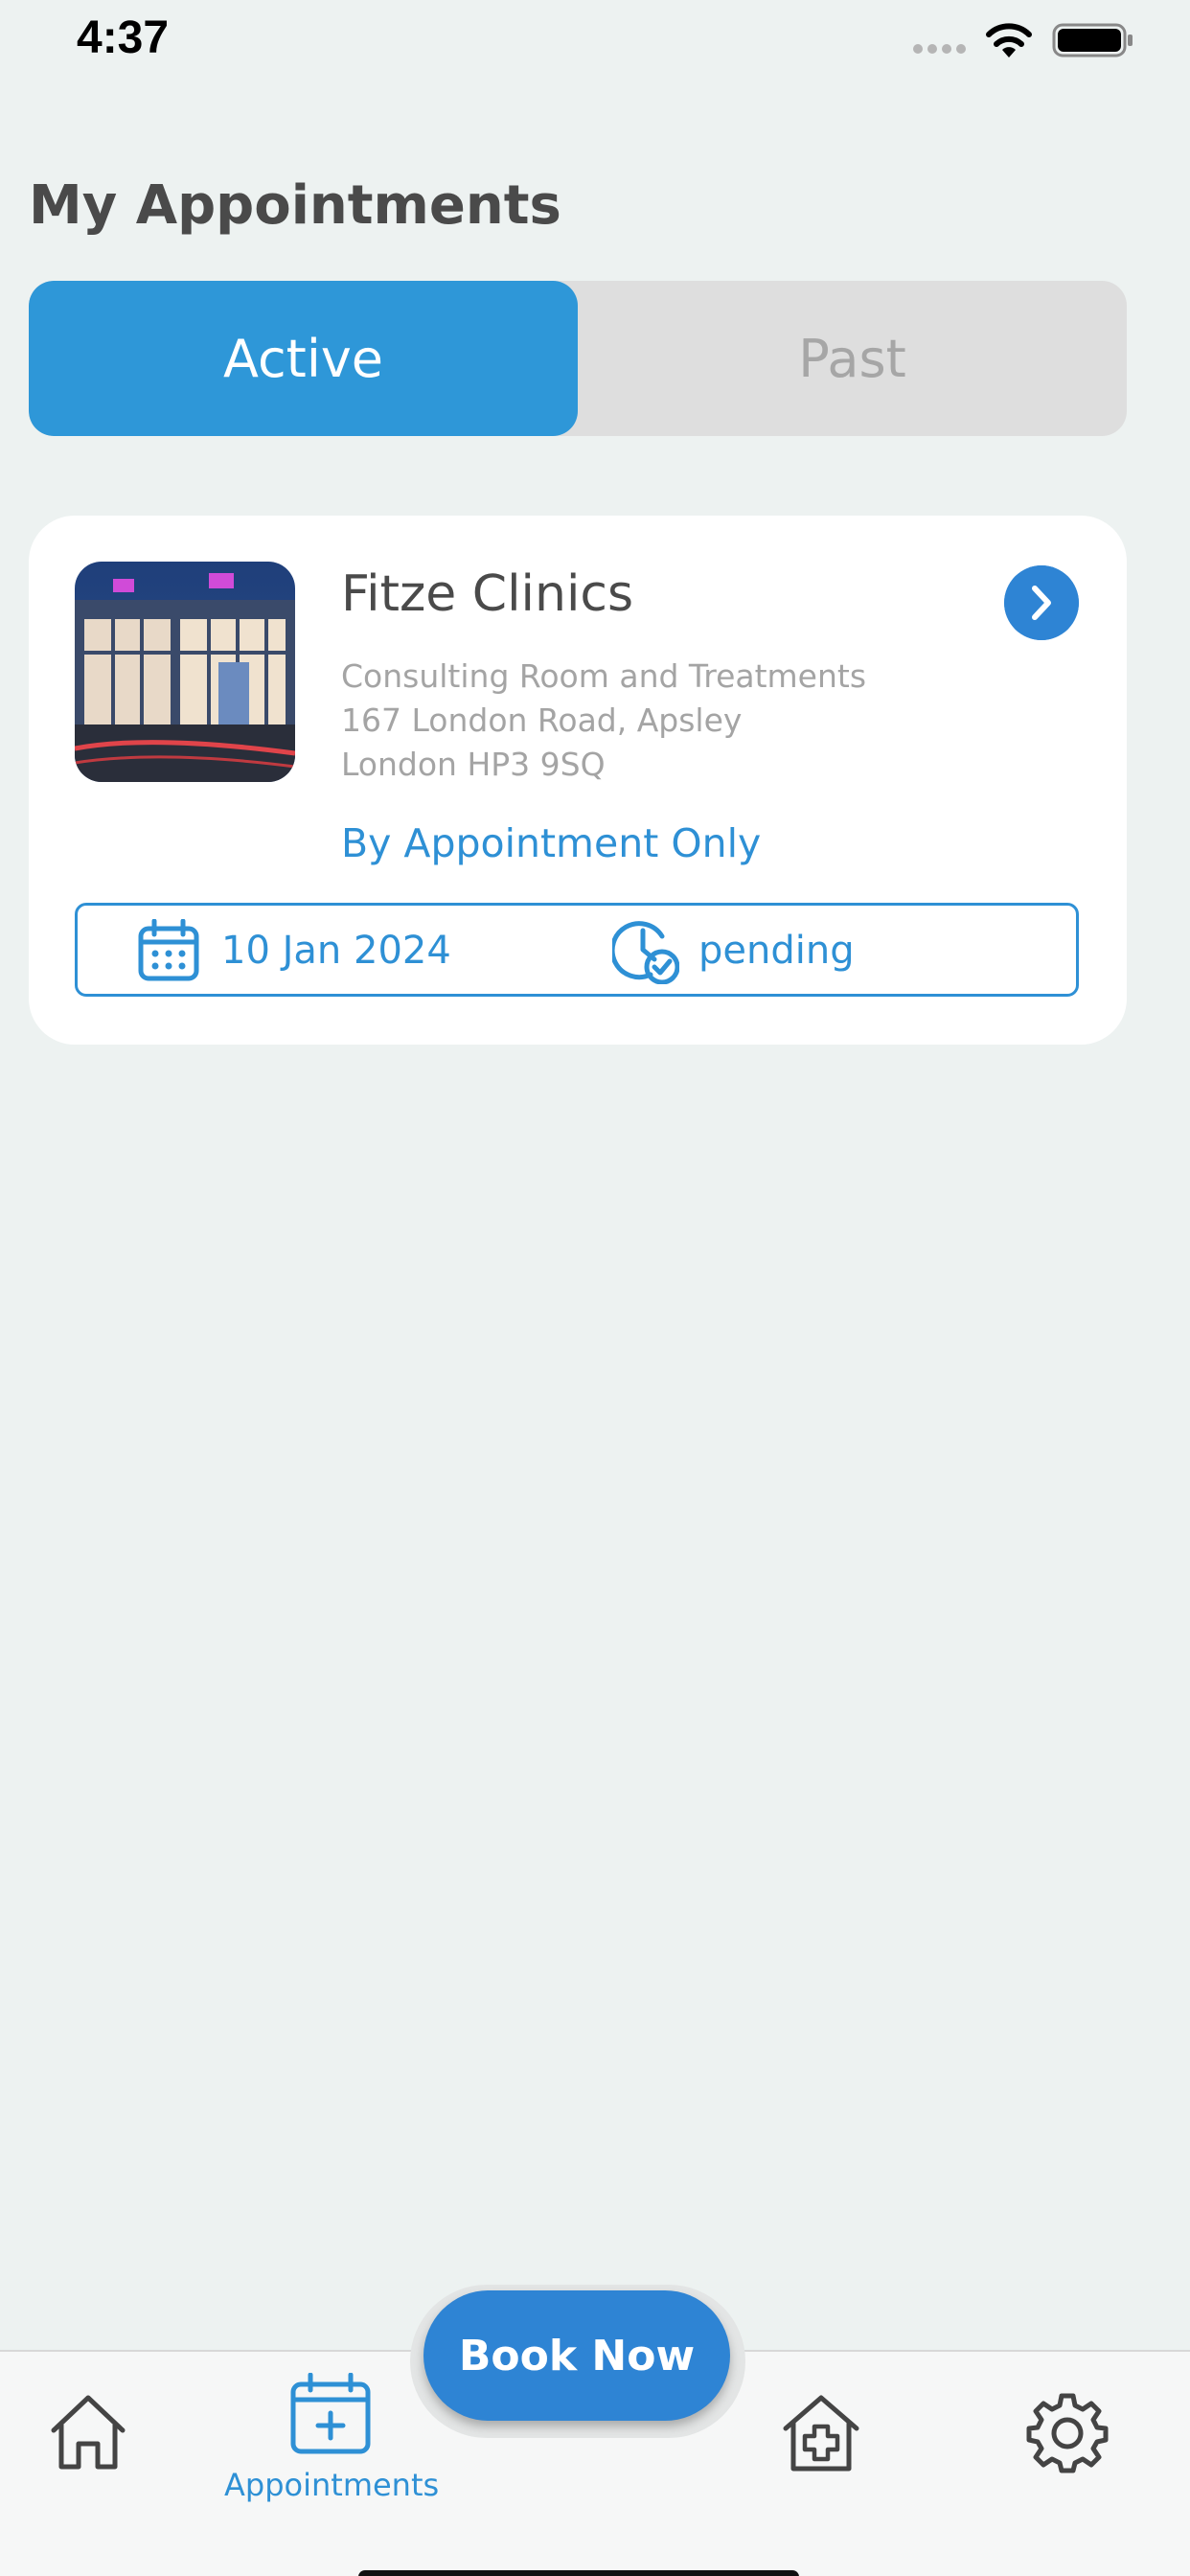 The height and width of the screenshot is (2576, 1190). I want to click on appointments-segmented-control: Past Active, so click(578, 358).